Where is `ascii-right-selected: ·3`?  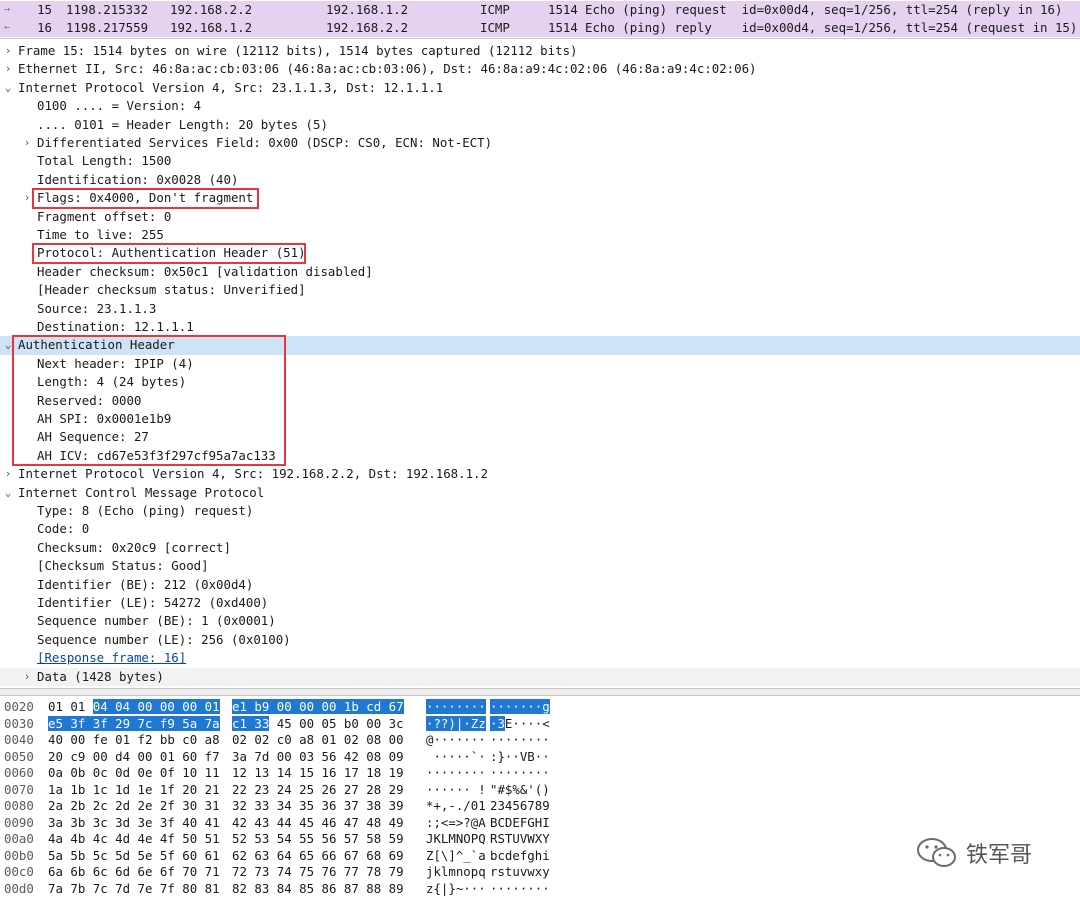 ascii-right-selected: ·3 is located at coordinates (497, 723).